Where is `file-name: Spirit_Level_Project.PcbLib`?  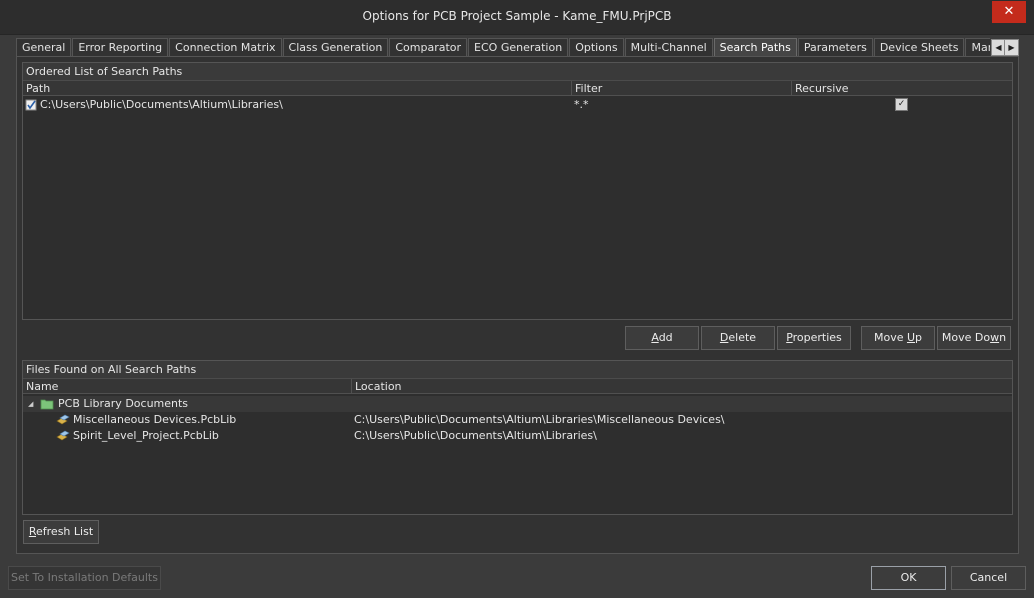
file-name: Spirit_Level_Project.PcbLib is located at coordinates (146, 435).